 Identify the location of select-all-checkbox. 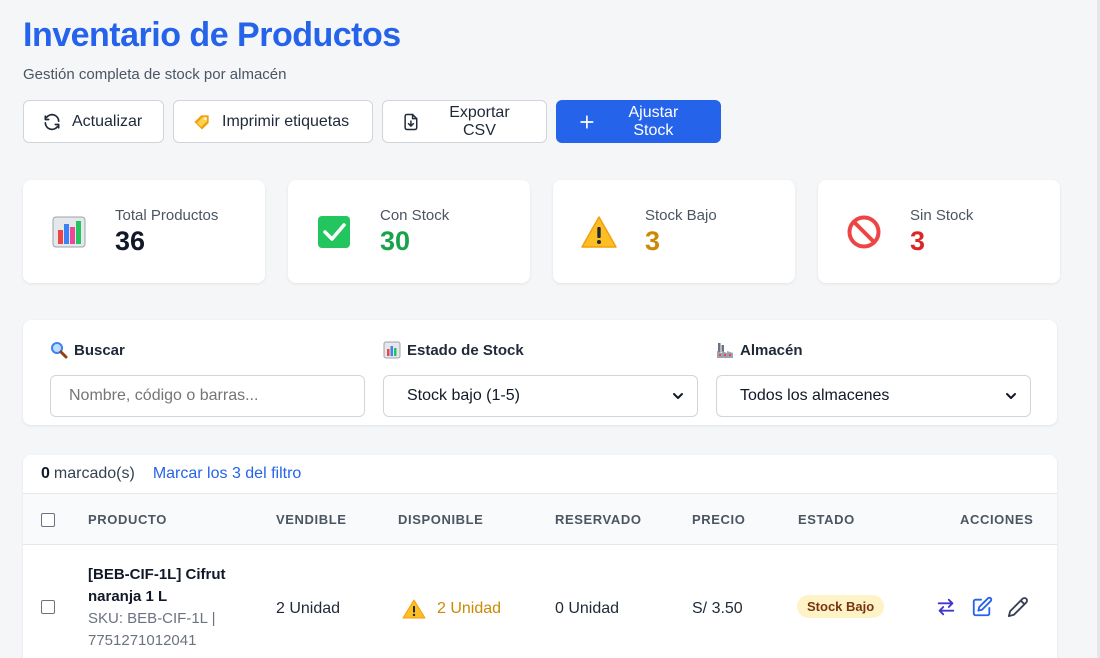
(48, 519).